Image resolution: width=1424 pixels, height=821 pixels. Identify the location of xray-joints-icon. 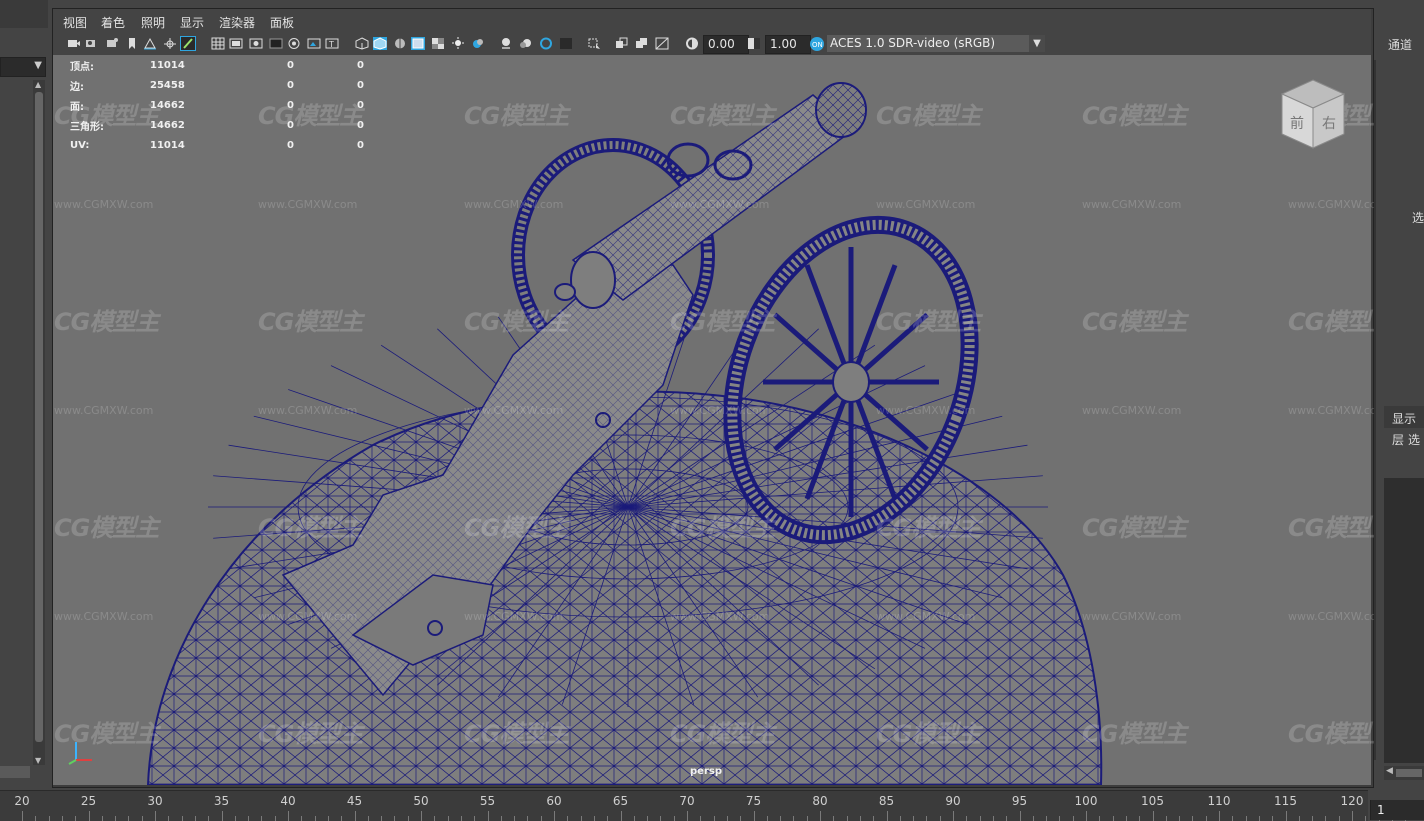
(642, 43).